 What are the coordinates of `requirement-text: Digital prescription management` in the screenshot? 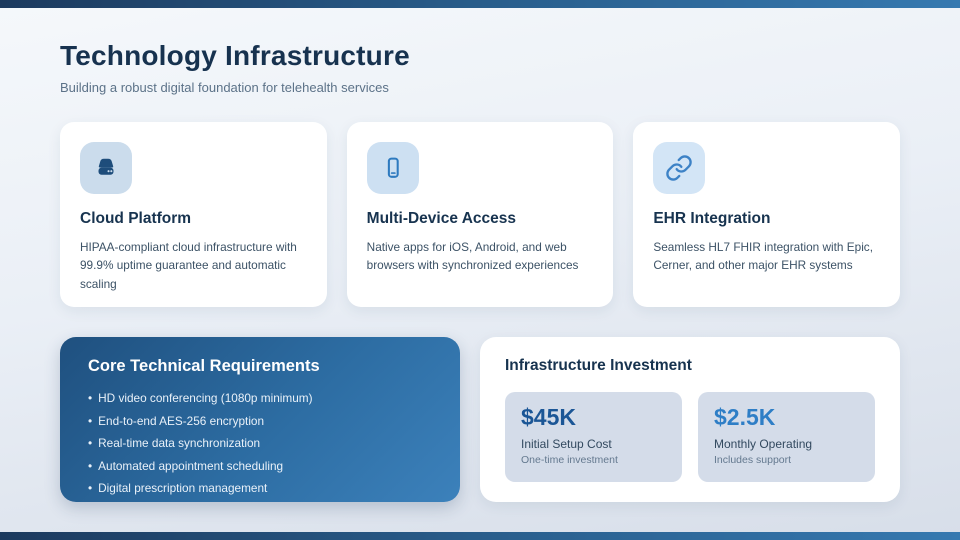 It's located at (183, 488).